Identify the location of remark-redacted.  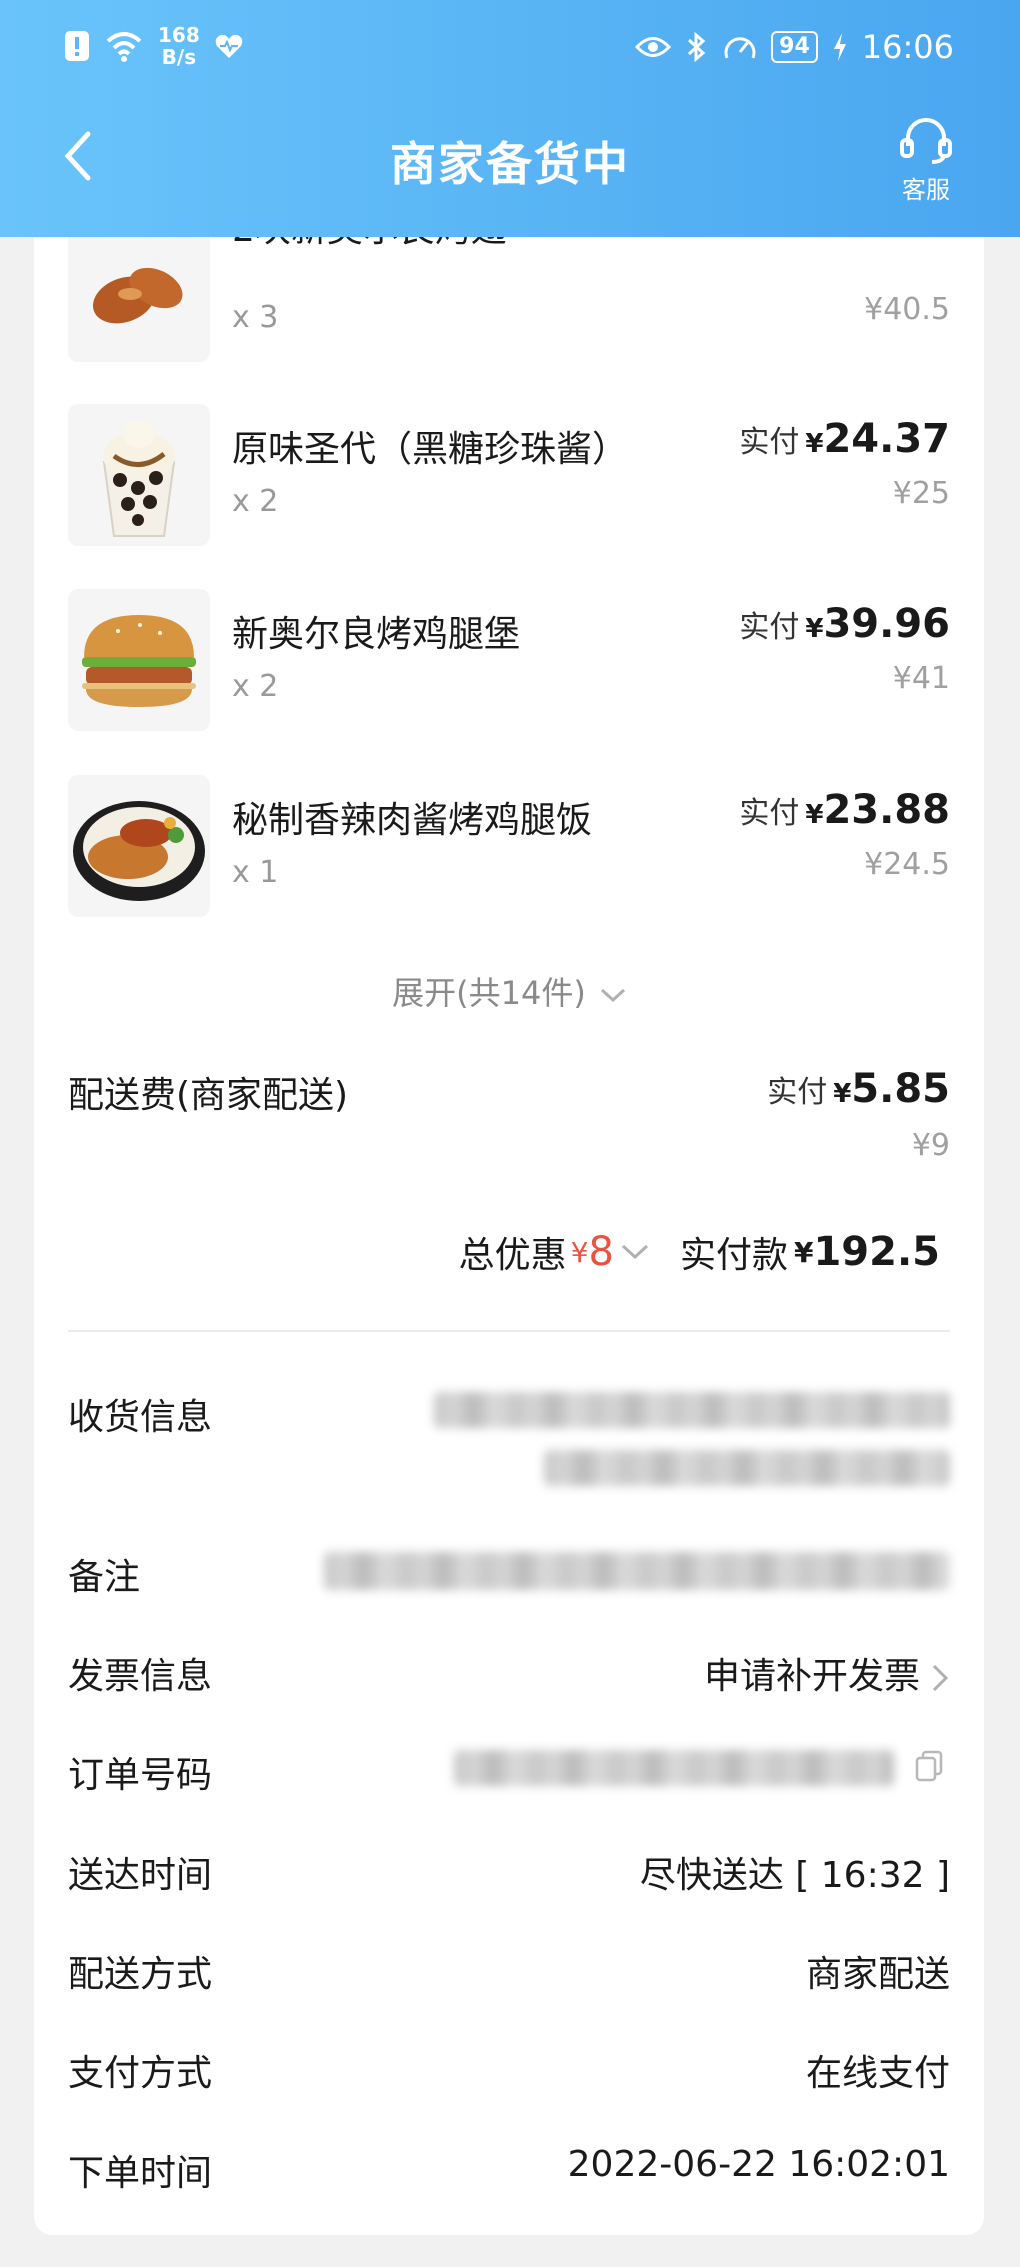
(637, 1571).